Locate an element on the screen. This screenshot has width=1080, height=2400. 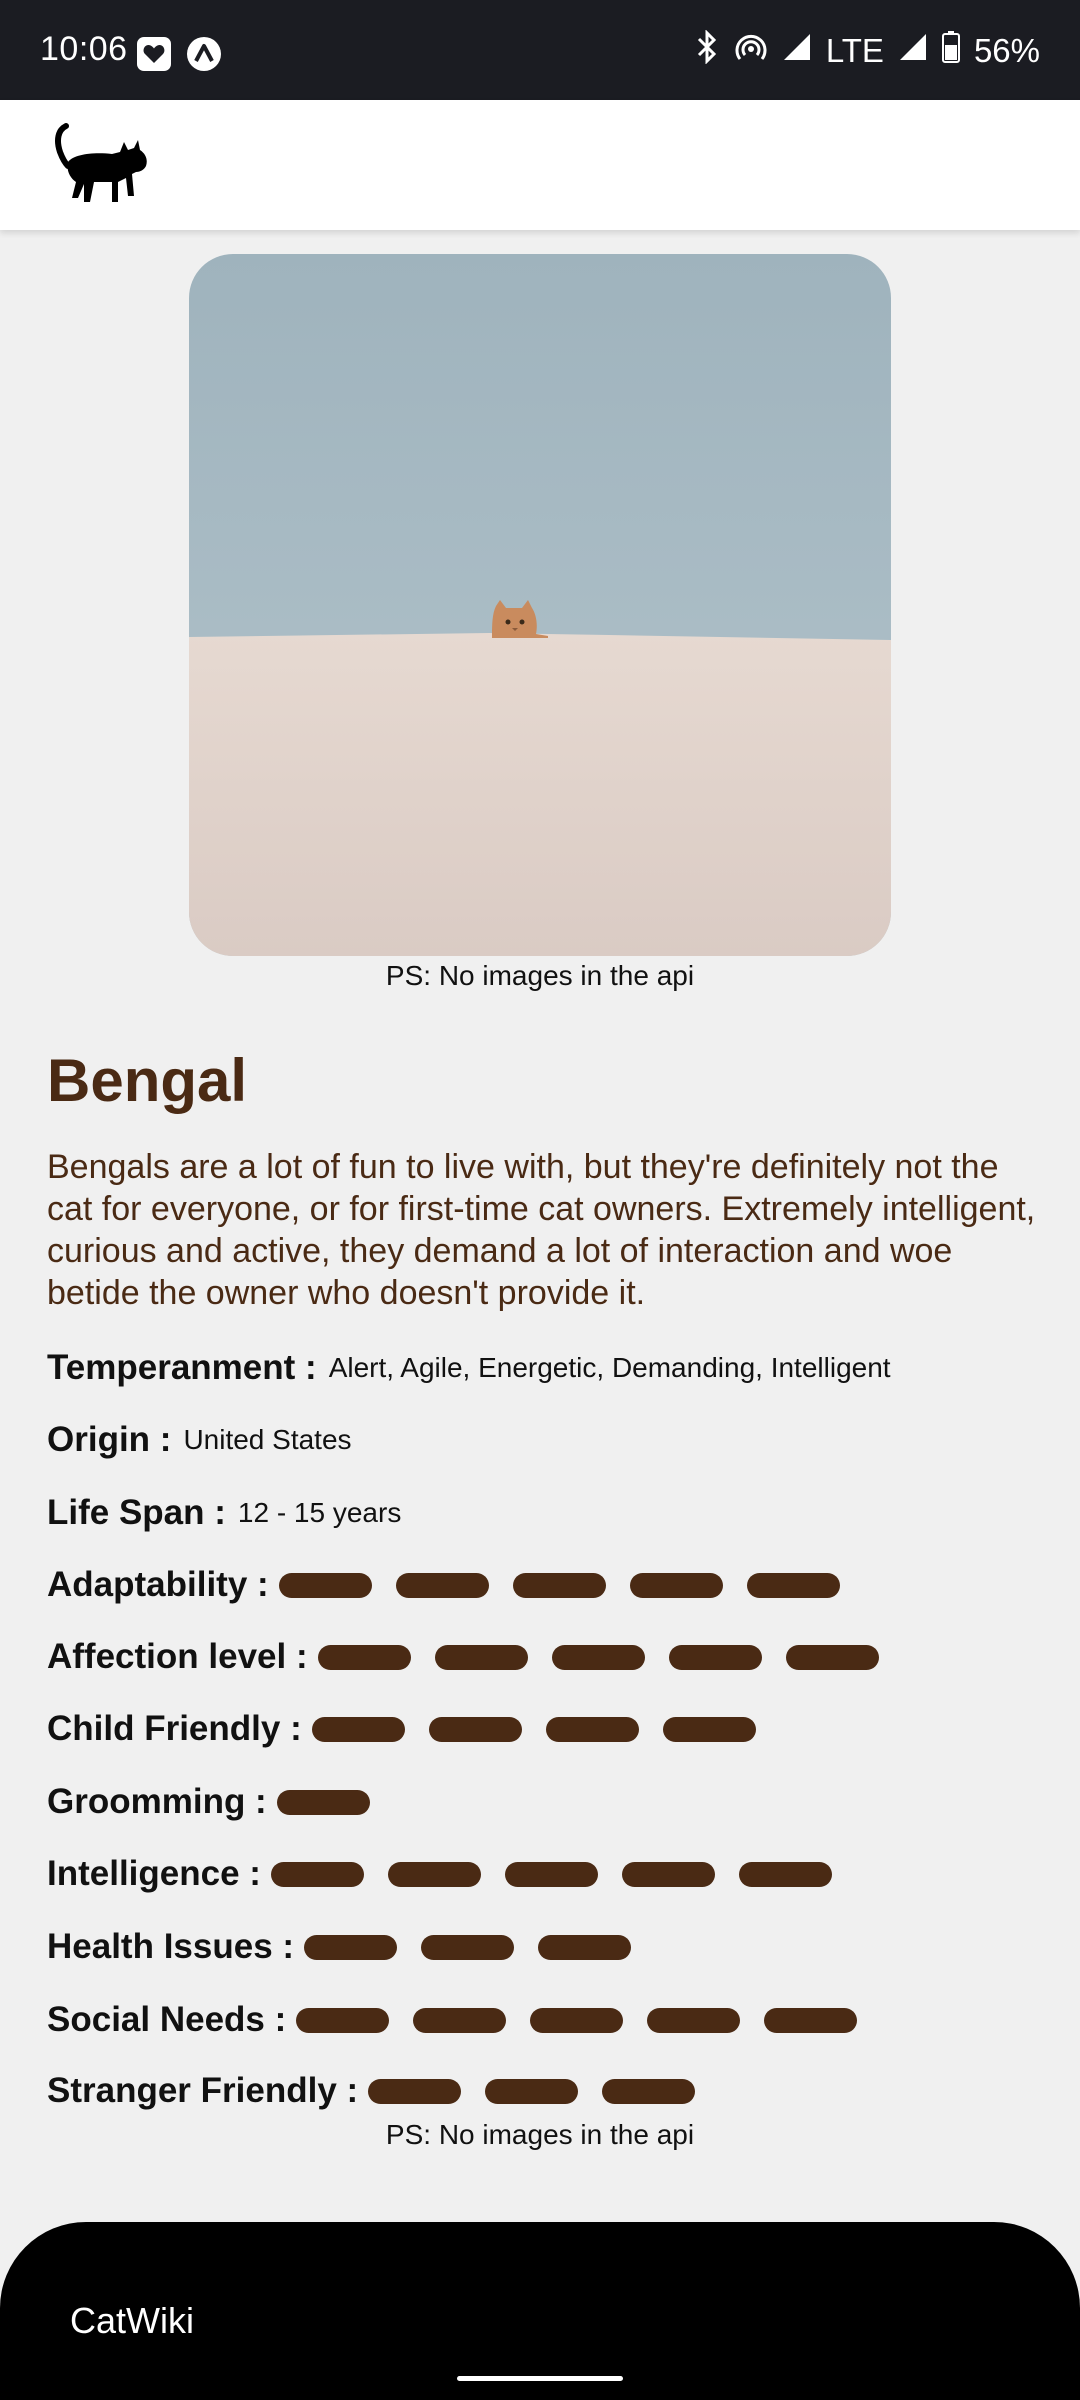
rating-label: Groomming : is located at coordinates (157, 1801).